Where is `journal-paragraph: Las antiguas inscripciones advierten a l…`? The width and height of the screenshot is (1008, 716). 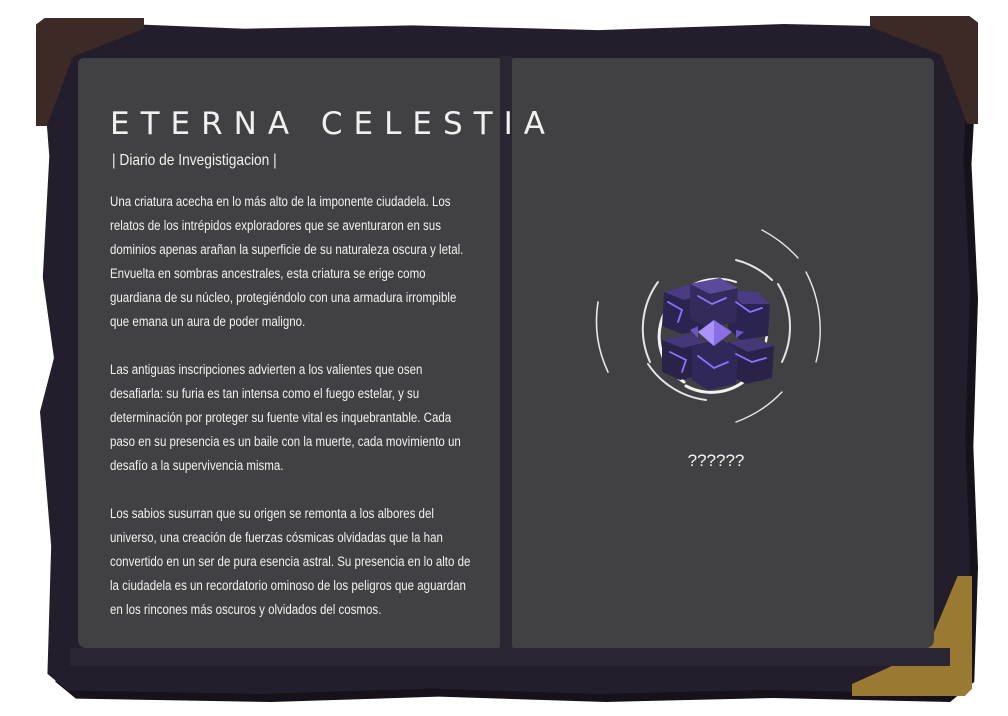
journal-paragraph: Las antiguas inscripciones advierten a l… is located at coordinates (285, 417).